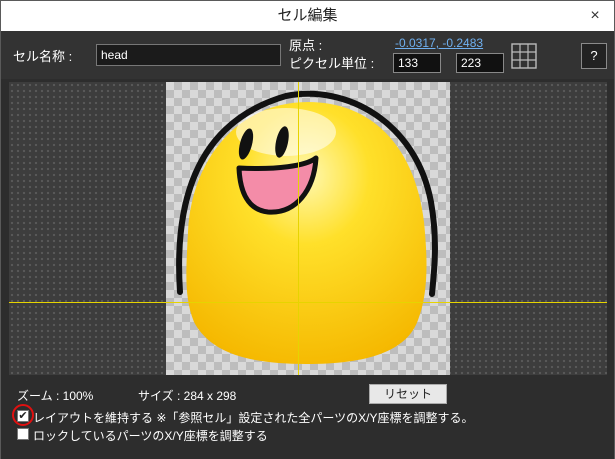 The image size is (615, 459). I want to click on locked-parts-checkbox, so click(23, 434).